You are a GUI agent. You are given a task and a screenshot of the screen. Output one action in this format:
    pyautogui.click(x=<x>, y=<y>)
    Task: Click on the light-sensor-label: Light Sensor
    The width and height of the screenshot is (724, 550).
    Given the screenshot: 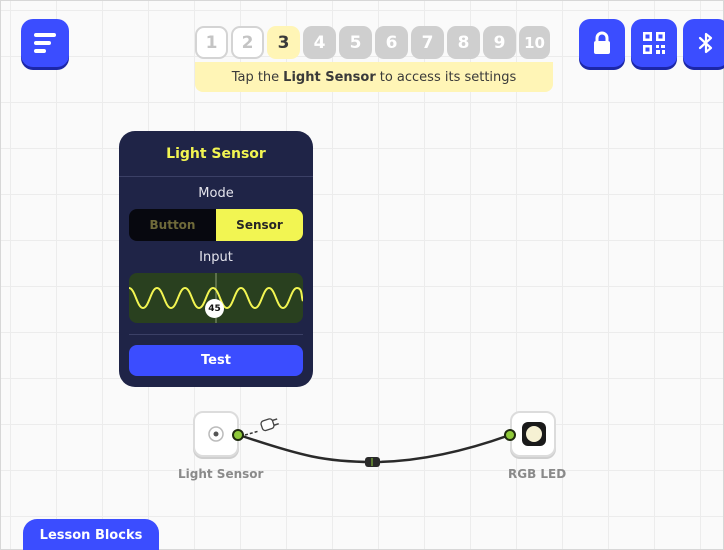 What is the action you would take?
    pyautogui.click(x=221, y=474)
    